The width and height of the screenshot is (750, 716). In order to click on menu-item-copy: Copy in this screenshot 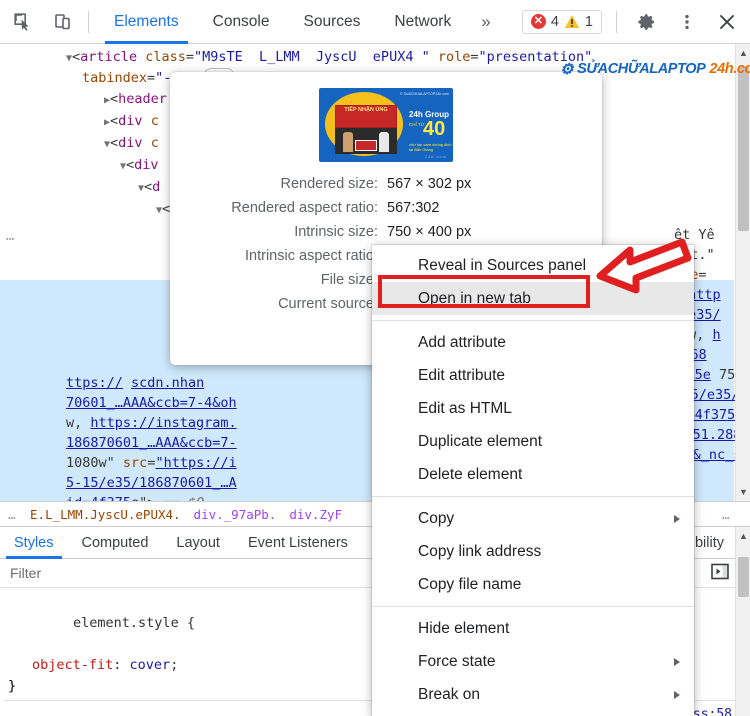, I will do `click(533, 518)`.